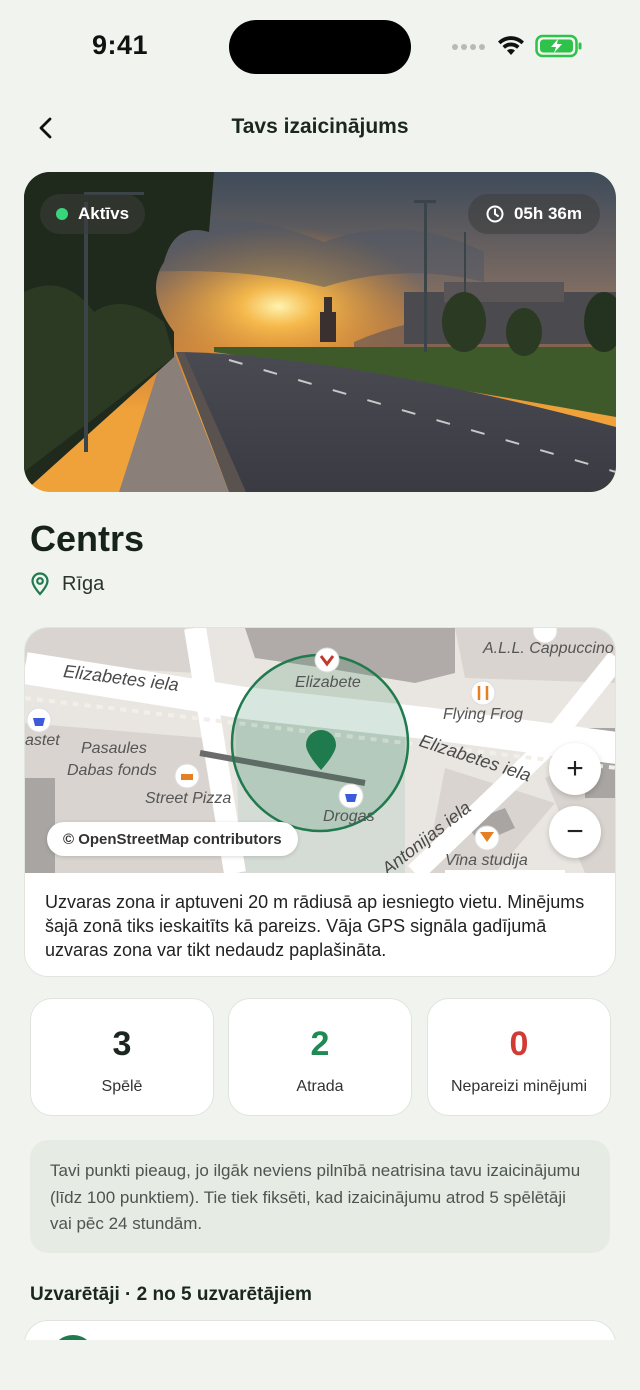 The image size is (640, 1390). I want to click on page-title: Tavs izaicinājums, so click(320, 126).